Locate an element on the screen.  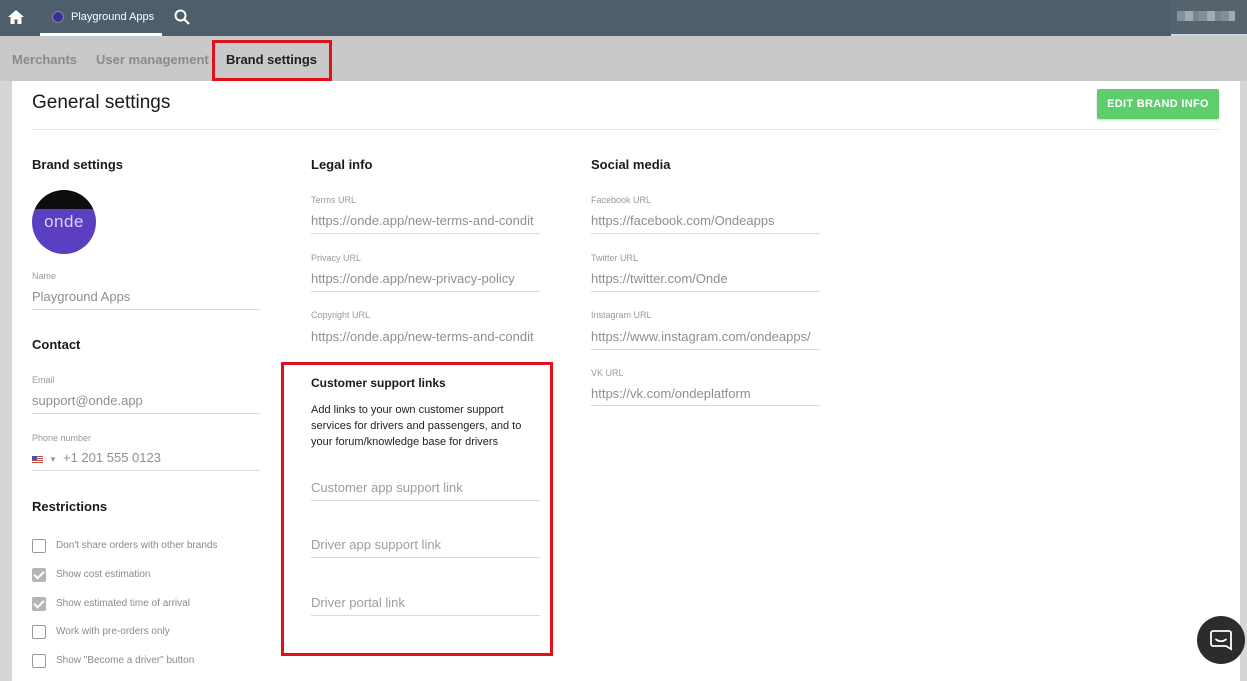
terms-url-label: Terms URL is located at coordinates (334, 200).